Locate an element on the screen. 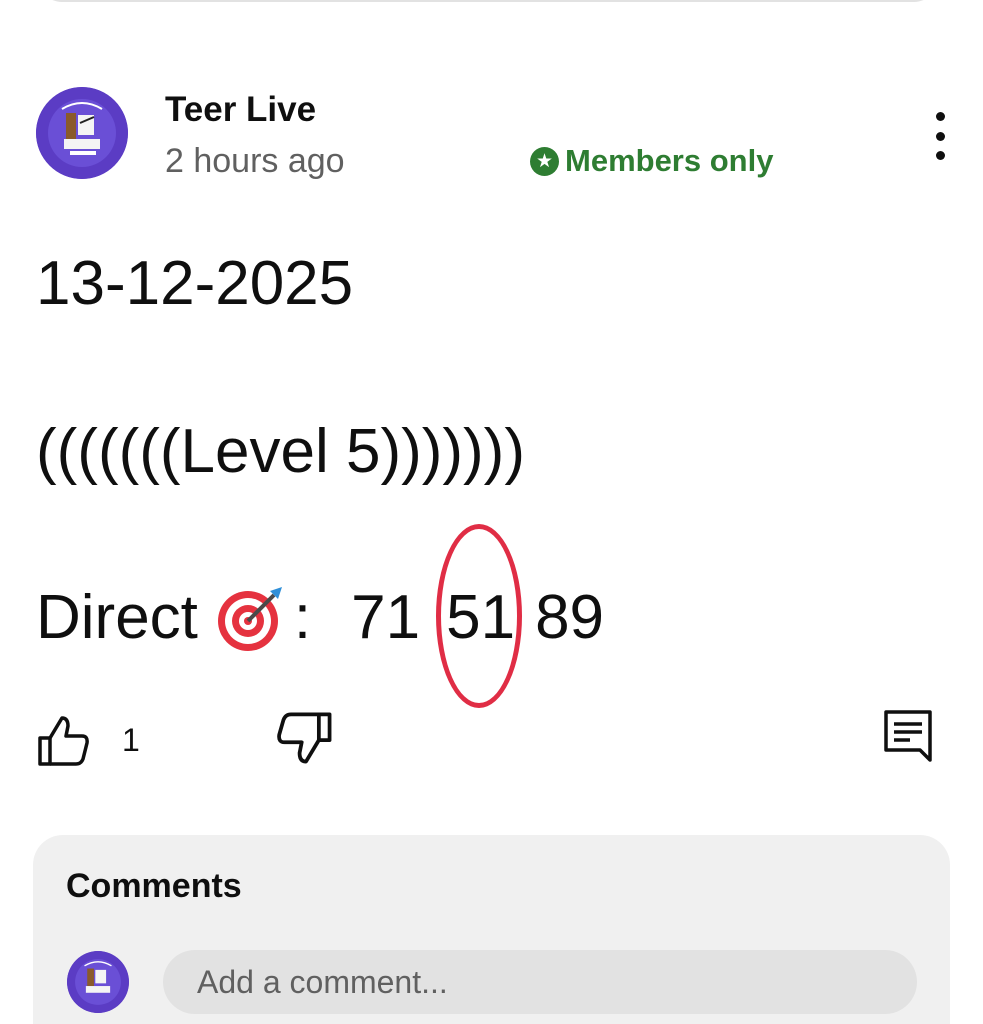 Image resolution: width=983 pixels, height=1024 pixels. direct-label: Direct is located at coordinates (117, 617).